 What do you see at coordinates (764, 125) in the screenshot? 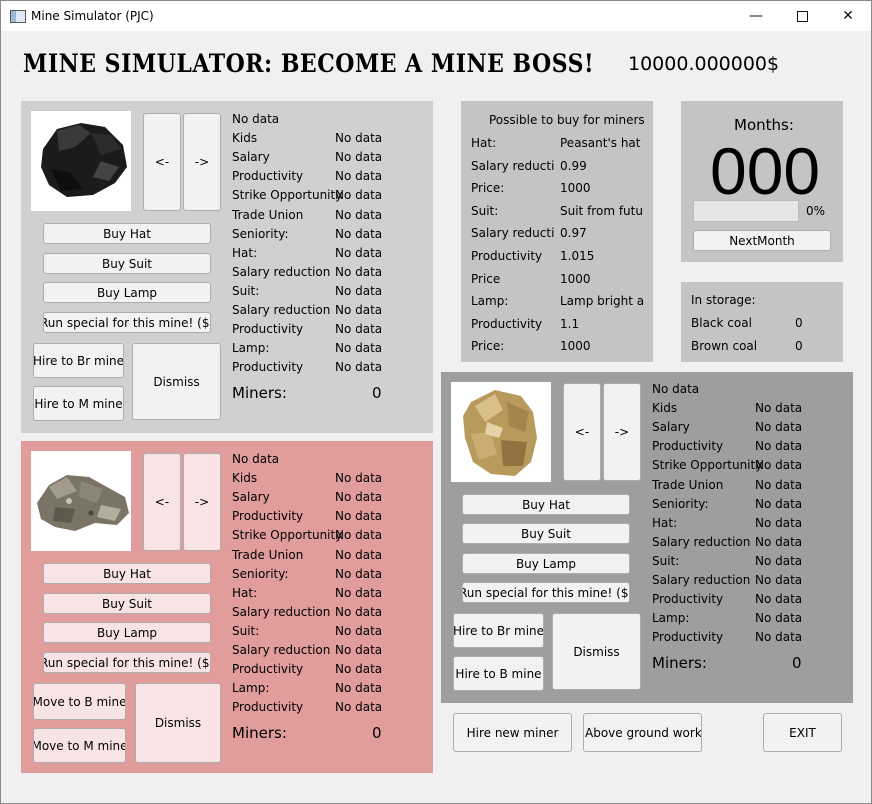
I see `months-label: Months:` at bounding box center [764, 125].